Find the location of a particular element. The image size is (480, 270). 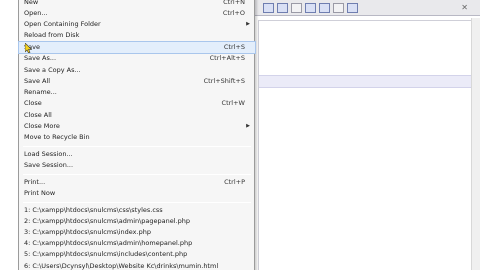

menu-item-save-all: Save All Ctrl+Shift+S is located at coordinates (137, 81).